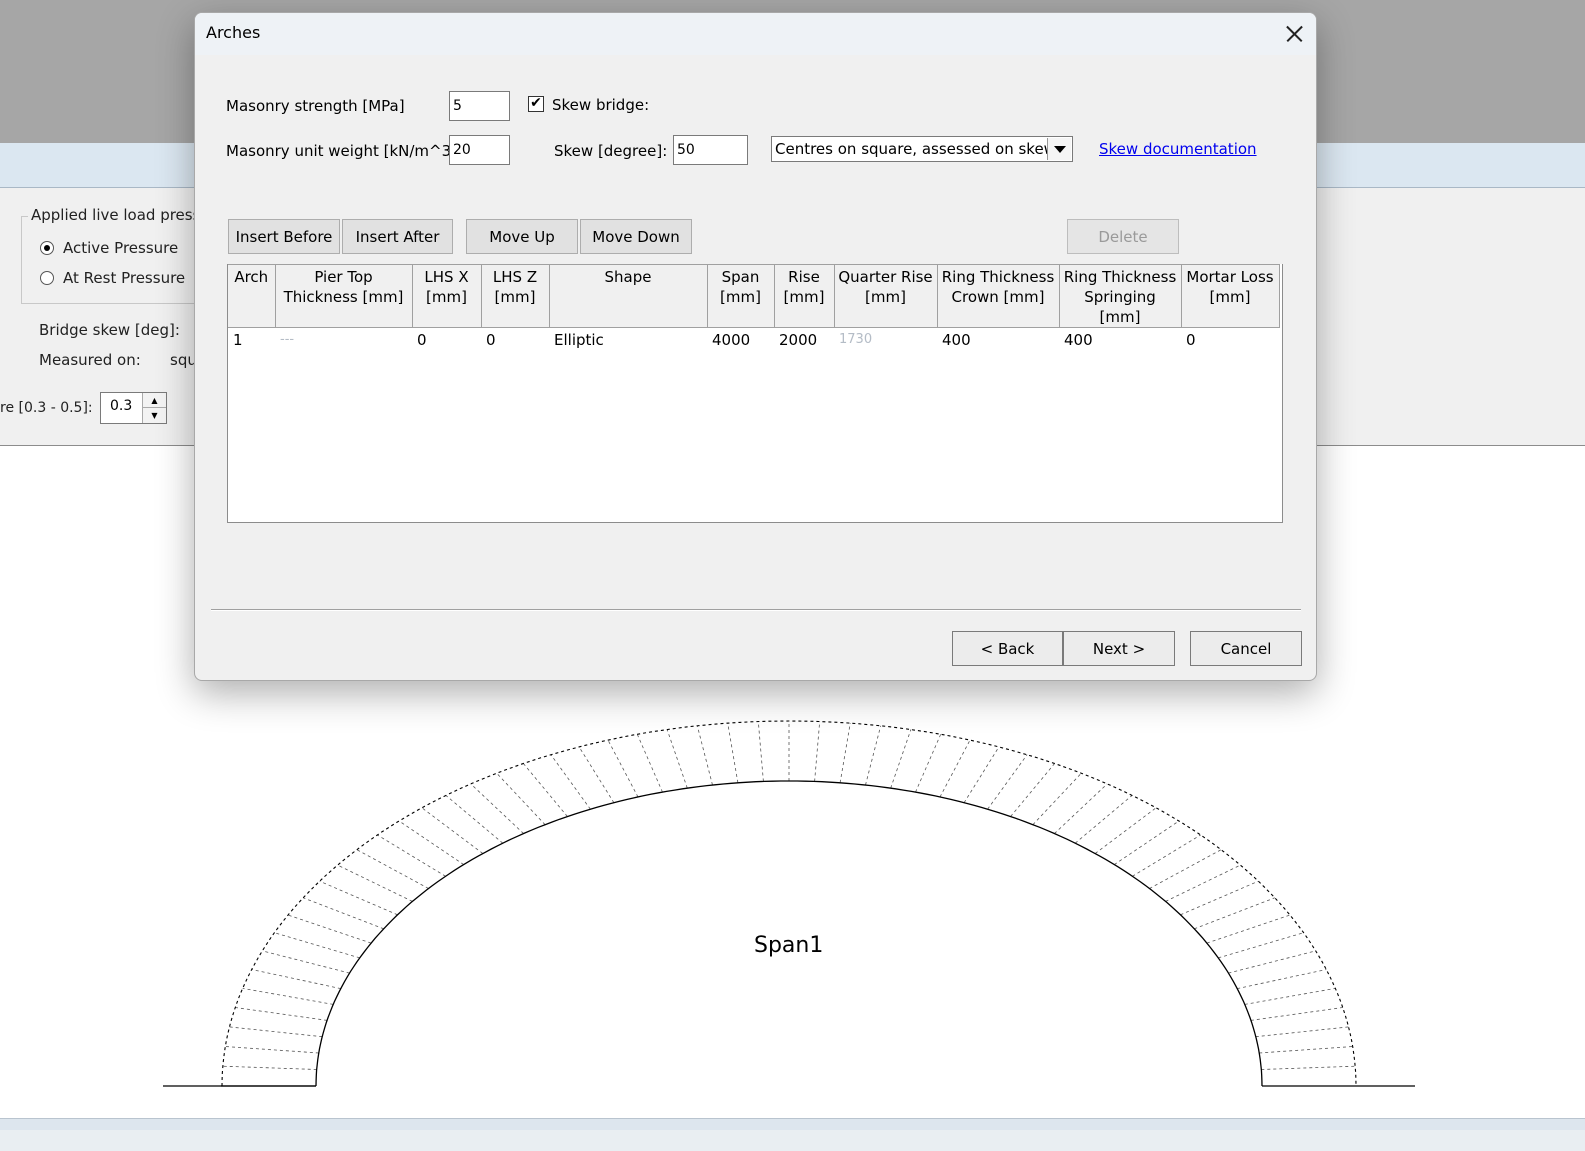 This screenshot has width=1585, height=1151. Describe the element at coordinates (915, 149) in the screenshot. I see `skew-mode-value: Centres on square, assessed on skew` at that location.